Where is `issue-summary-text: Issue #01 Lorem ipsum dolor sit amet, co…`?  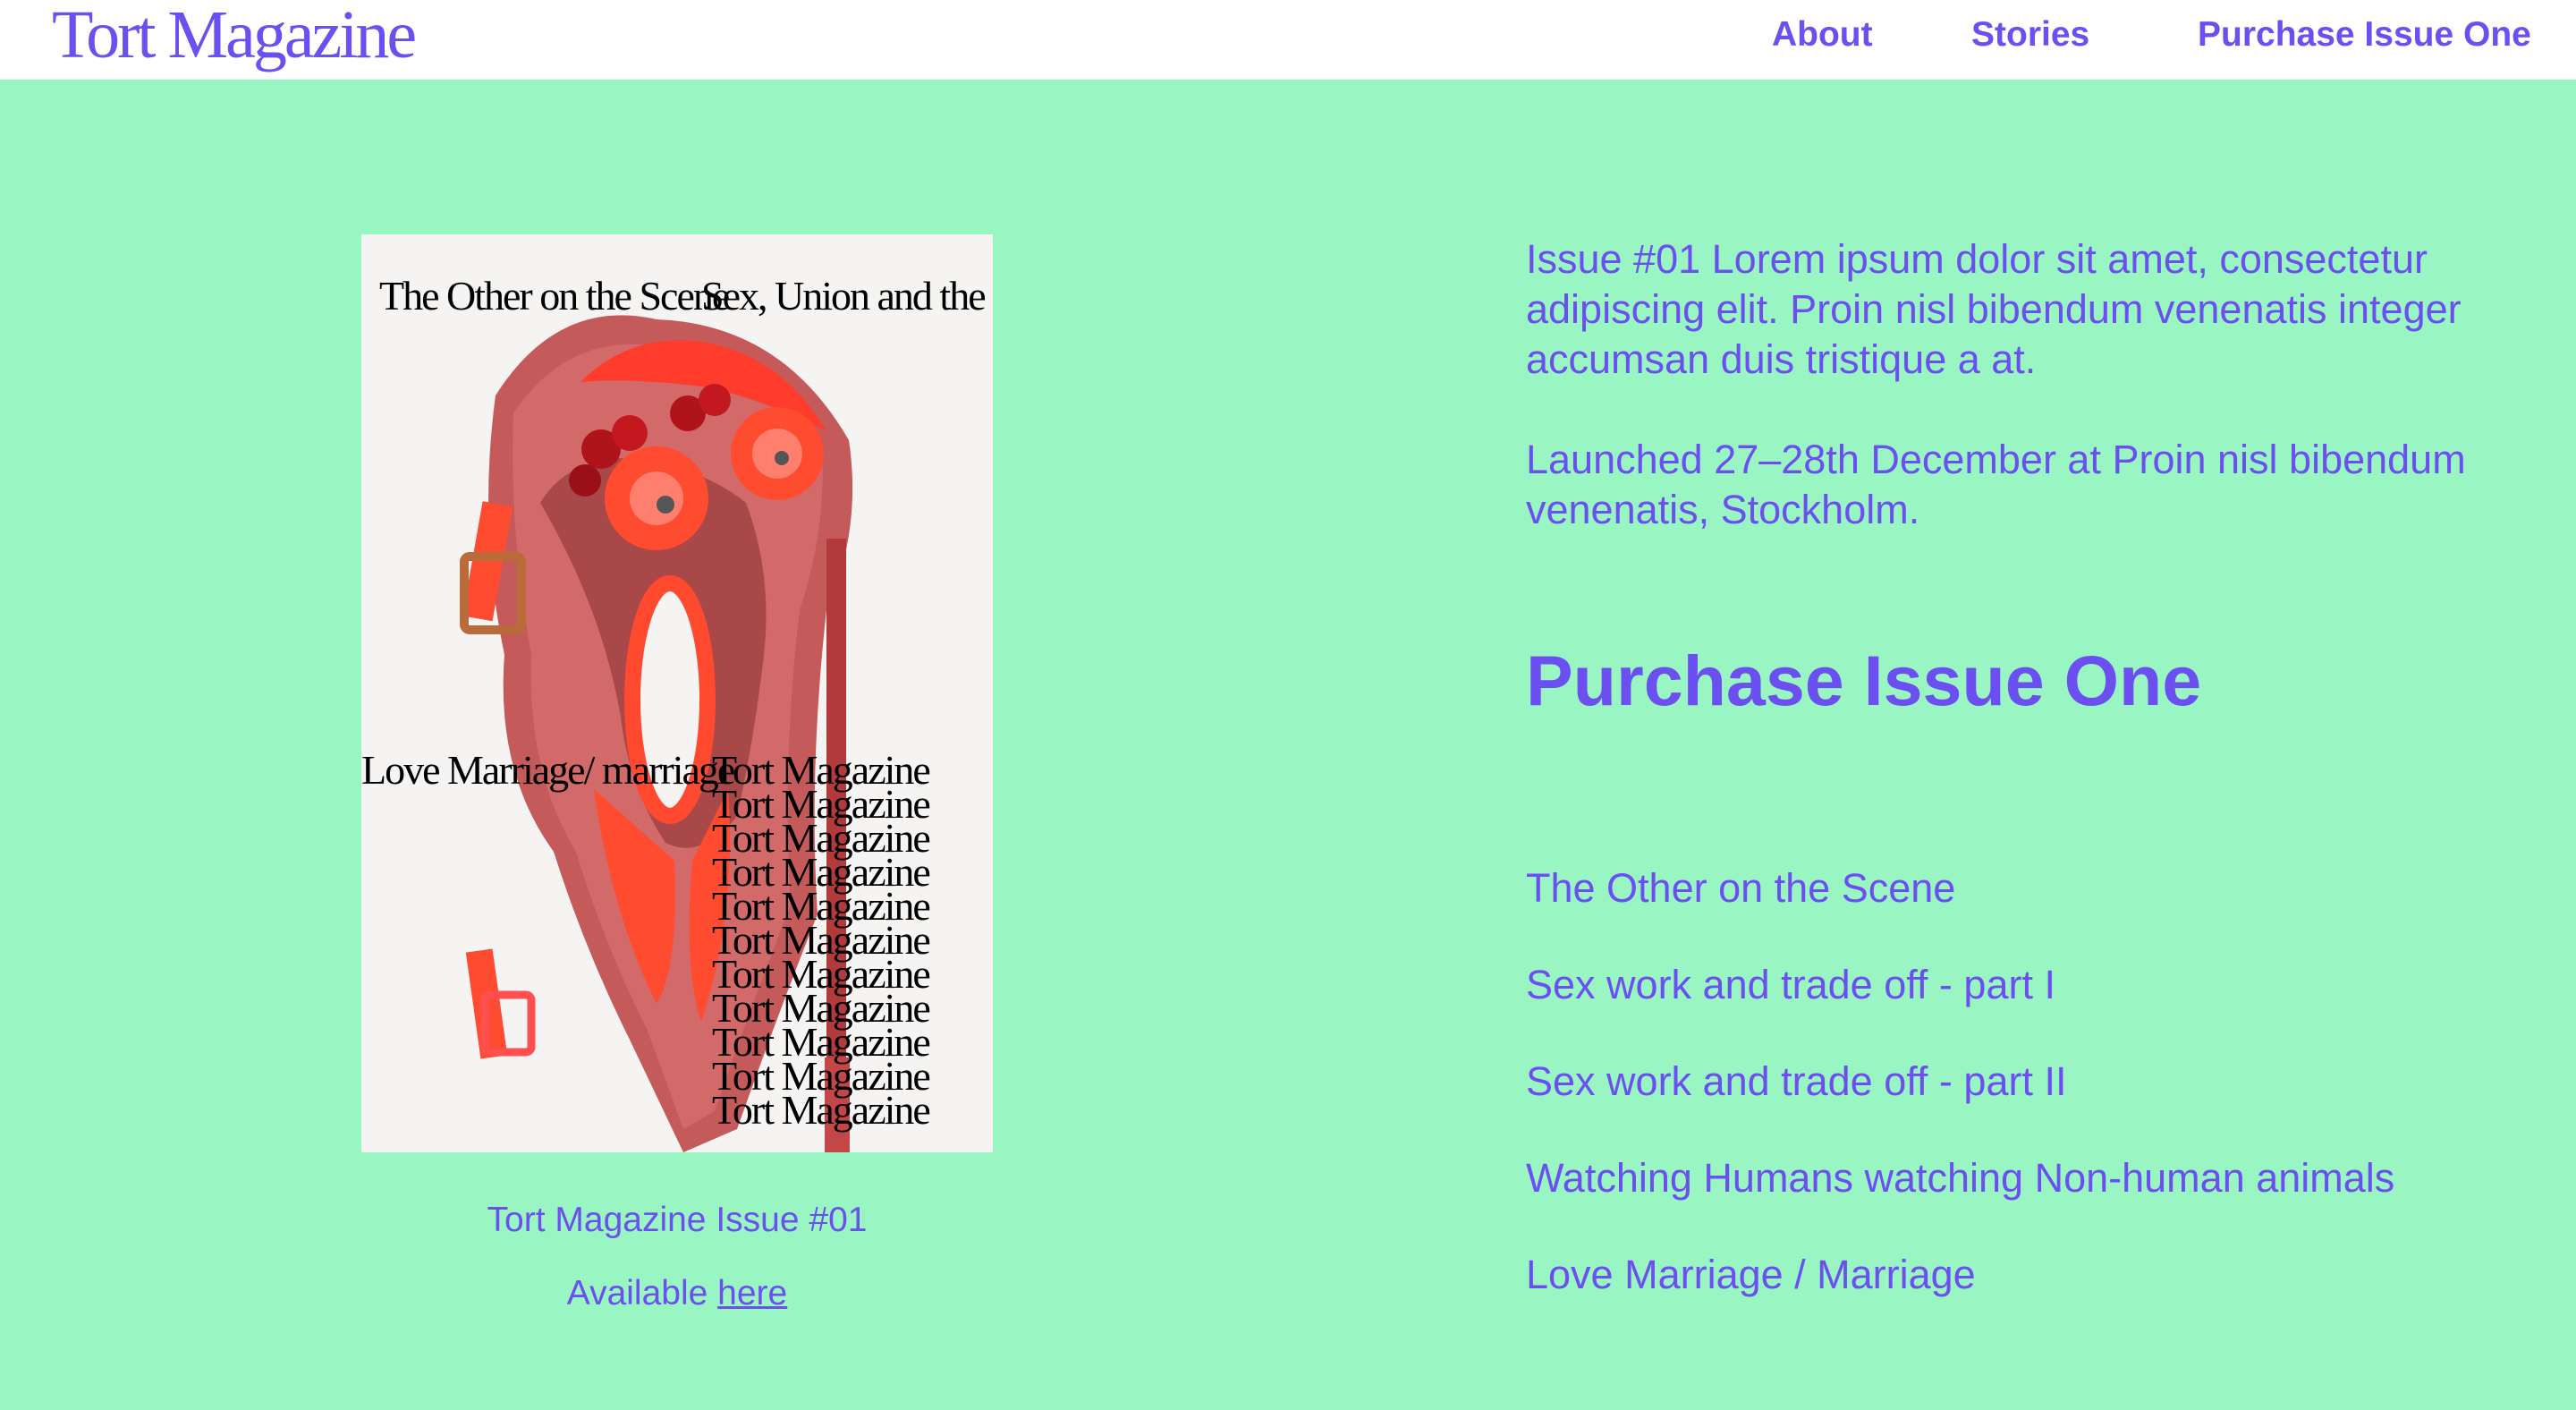
issue-summary-text: Issue #01 Lorem ipsum dolor sit amet, co… is located at coordinates (1994, 309).